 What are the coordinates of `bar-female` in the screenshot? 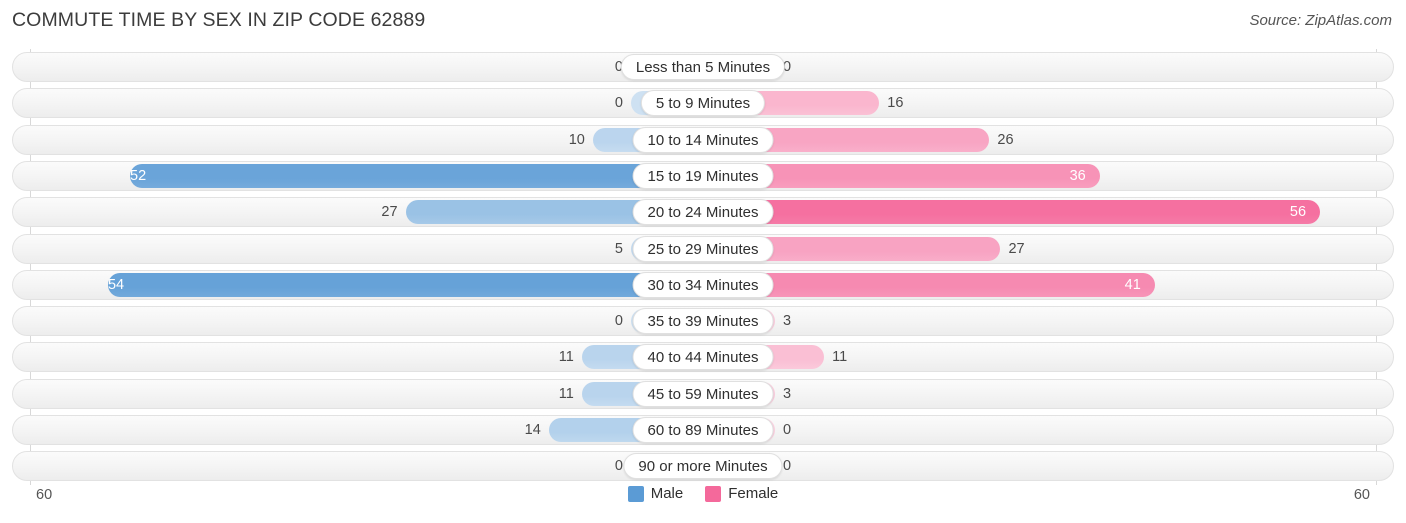 It's located at (1011, 212).